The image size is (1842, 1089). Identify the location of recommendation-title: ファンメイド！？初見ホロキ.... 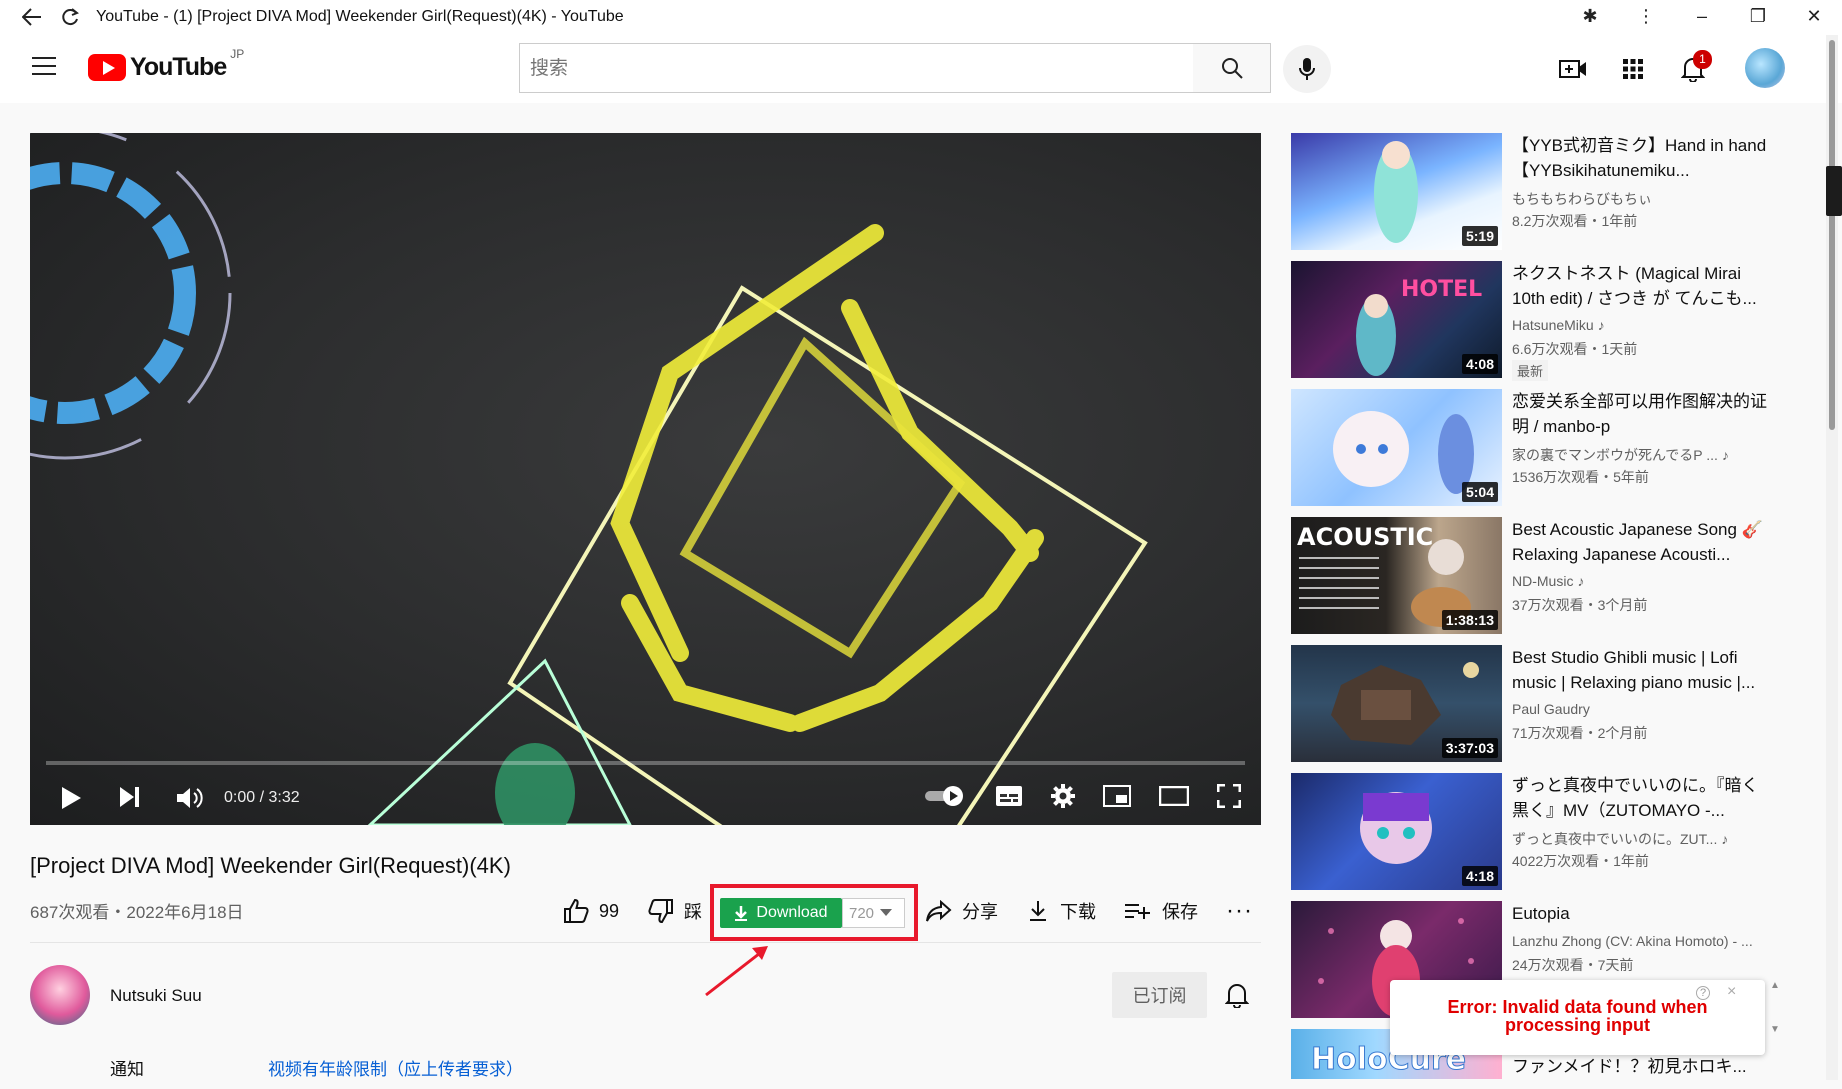
(1643, 1066).